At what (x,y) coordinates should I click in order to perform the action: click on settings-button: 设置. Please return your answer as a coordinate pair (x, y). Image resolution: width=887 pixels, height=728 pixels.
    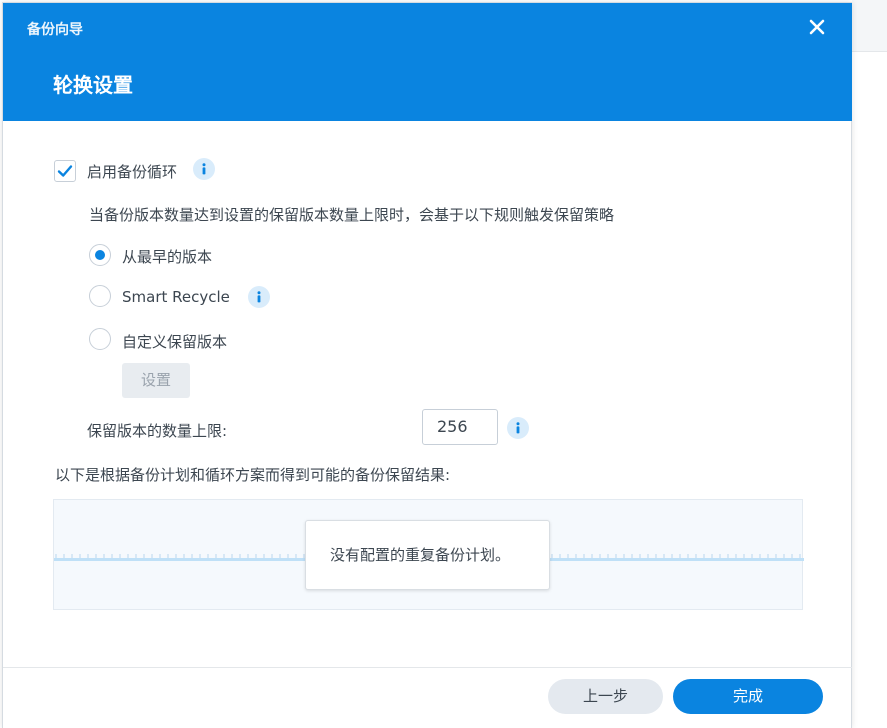
    Looking at the image, I should click on (156, 380).